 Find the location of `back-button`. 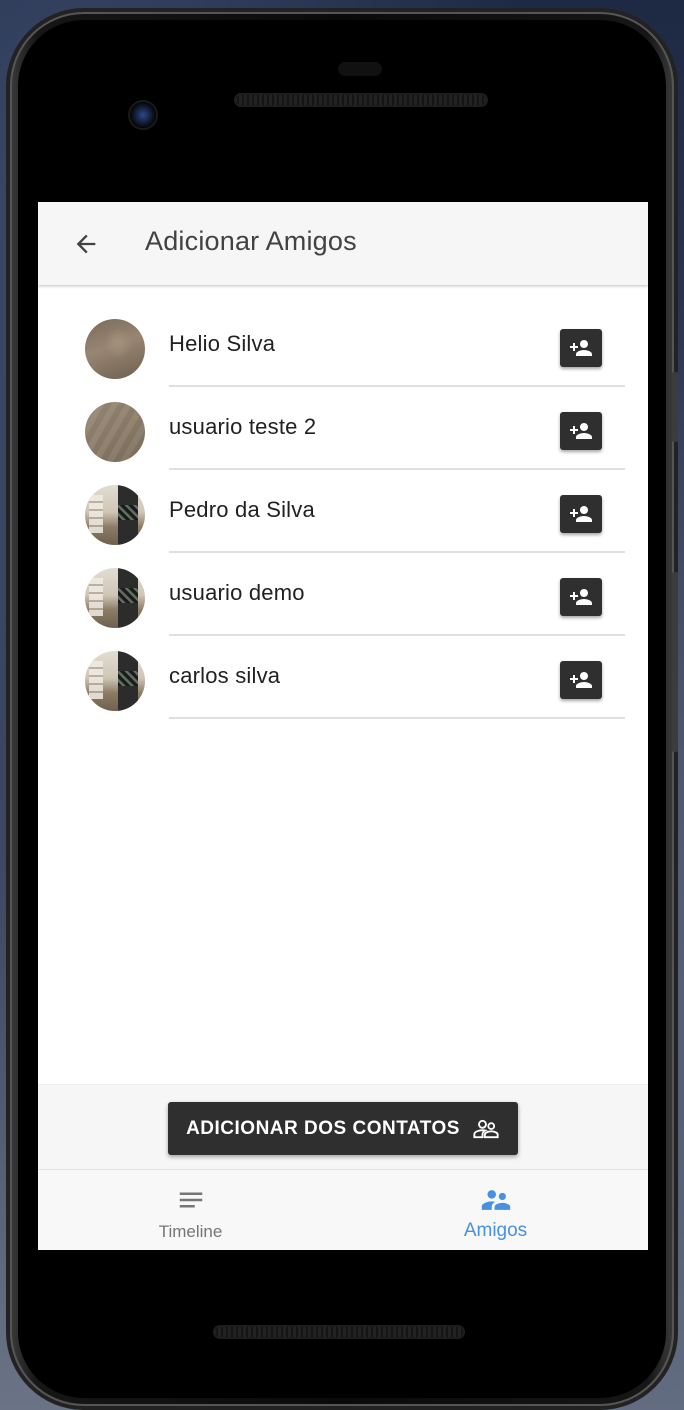

back-button is located at coordinates (86, 244).